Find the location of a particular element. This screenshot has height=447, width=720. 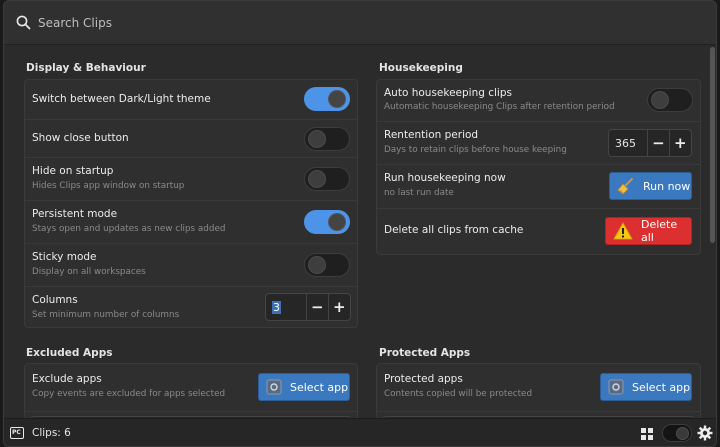

status-toggle is located at coordinates (677, 433).